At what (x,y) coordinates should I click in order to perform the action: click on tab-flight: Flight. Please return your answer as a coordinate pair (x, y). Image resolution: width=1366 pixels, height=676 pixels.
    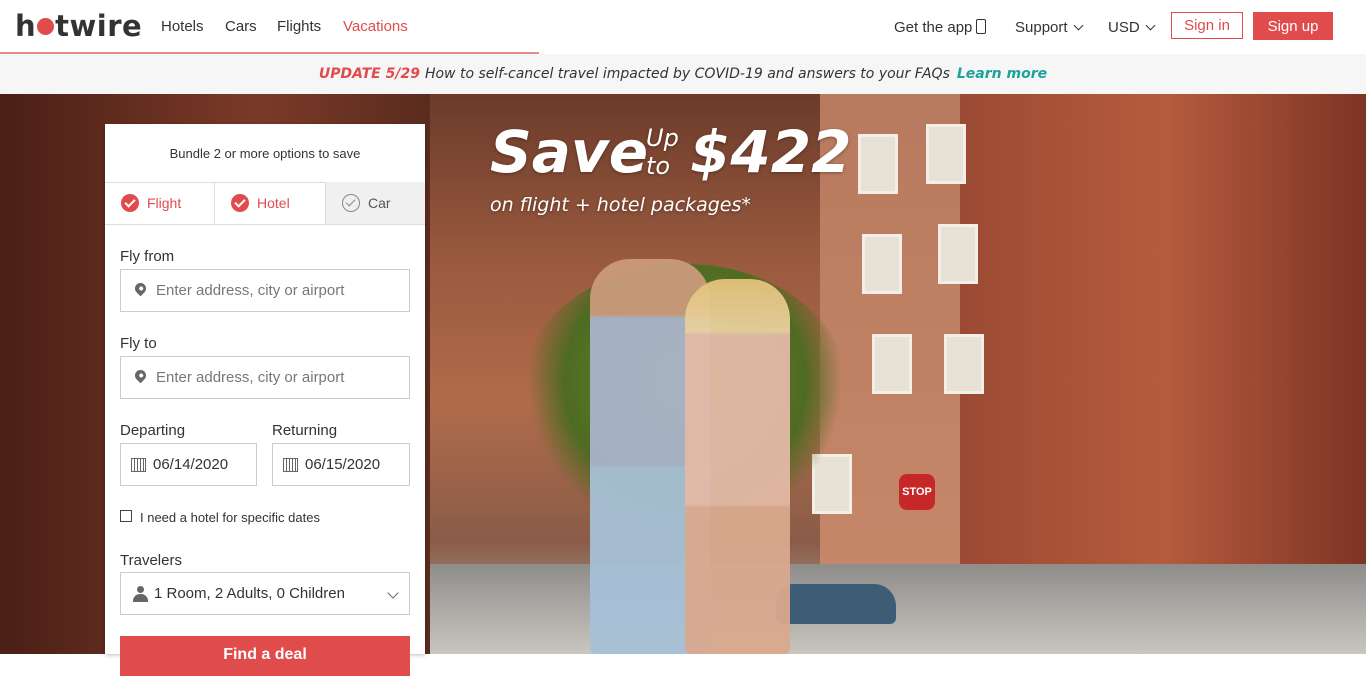
    Looking at the image, I should click on (160, 203).